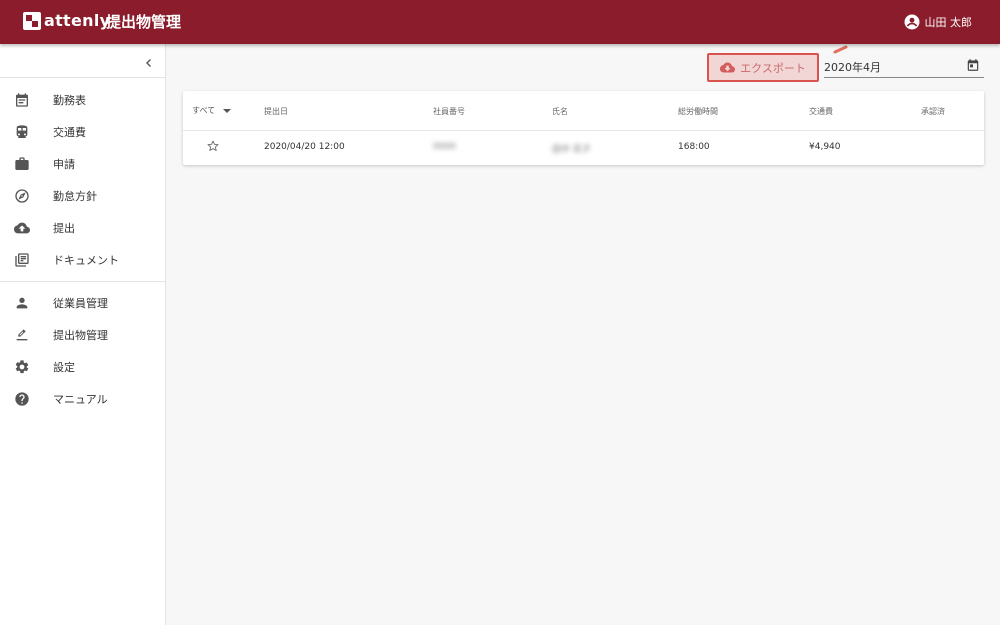  Describe the element at coordinates (560, 111) in the screenshot. I see `column-header: 氏名` at that location.